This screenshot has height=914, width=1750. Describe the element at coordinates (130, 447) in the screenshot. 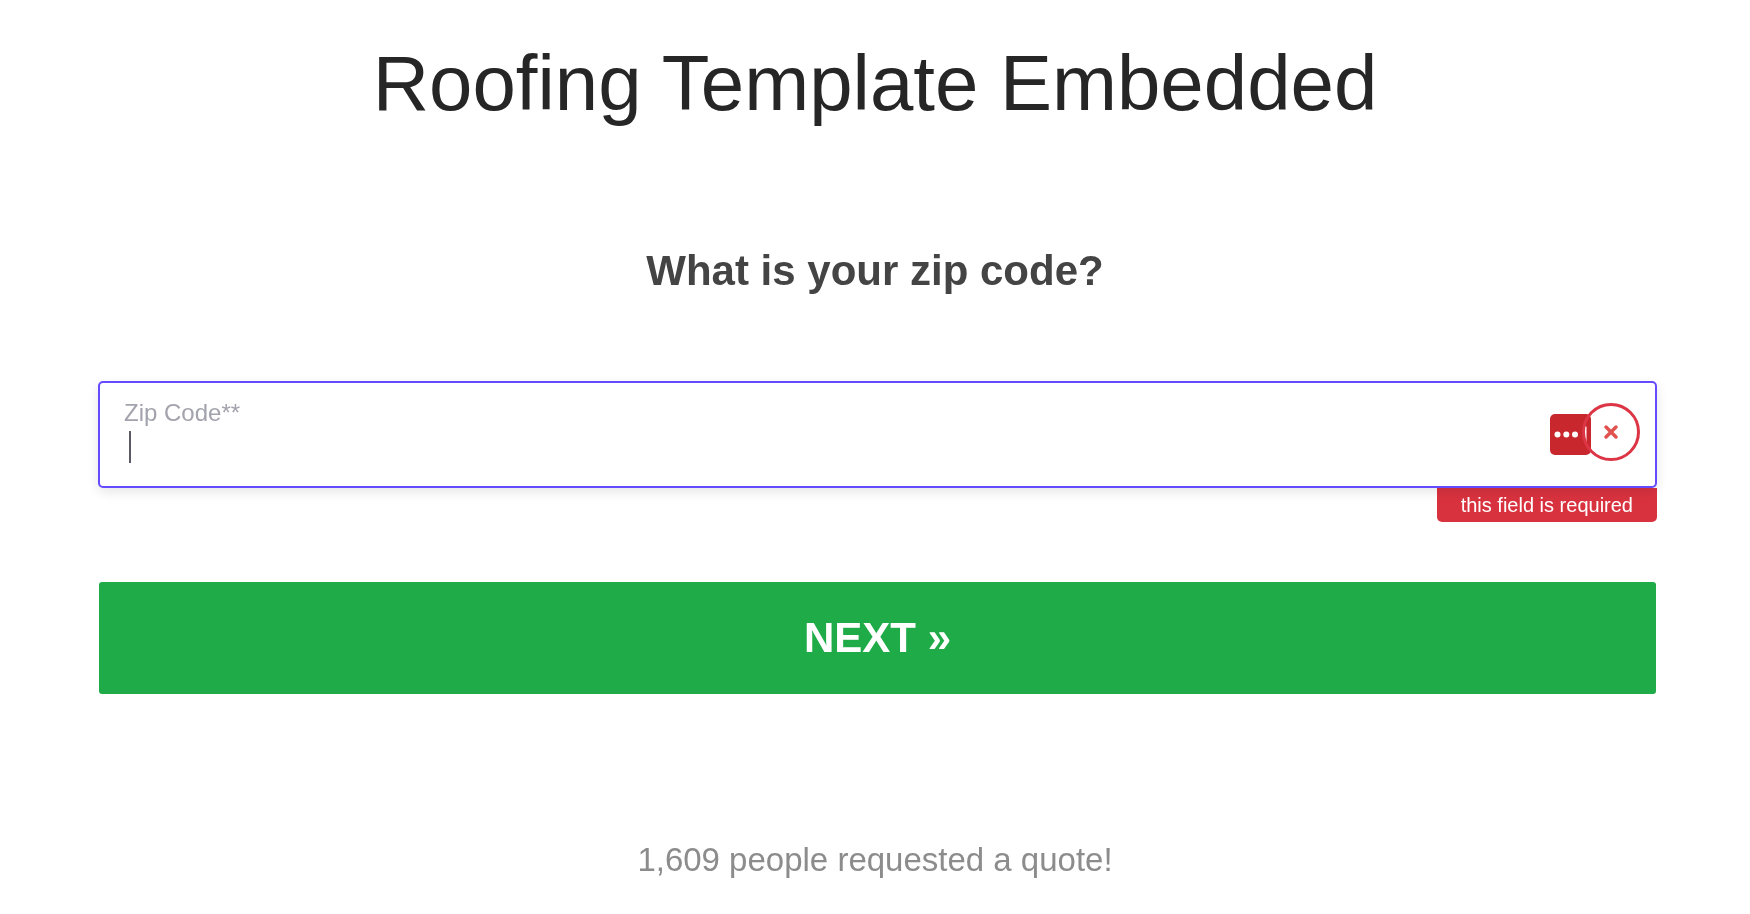

I see `text-cursor-icon` at that location.